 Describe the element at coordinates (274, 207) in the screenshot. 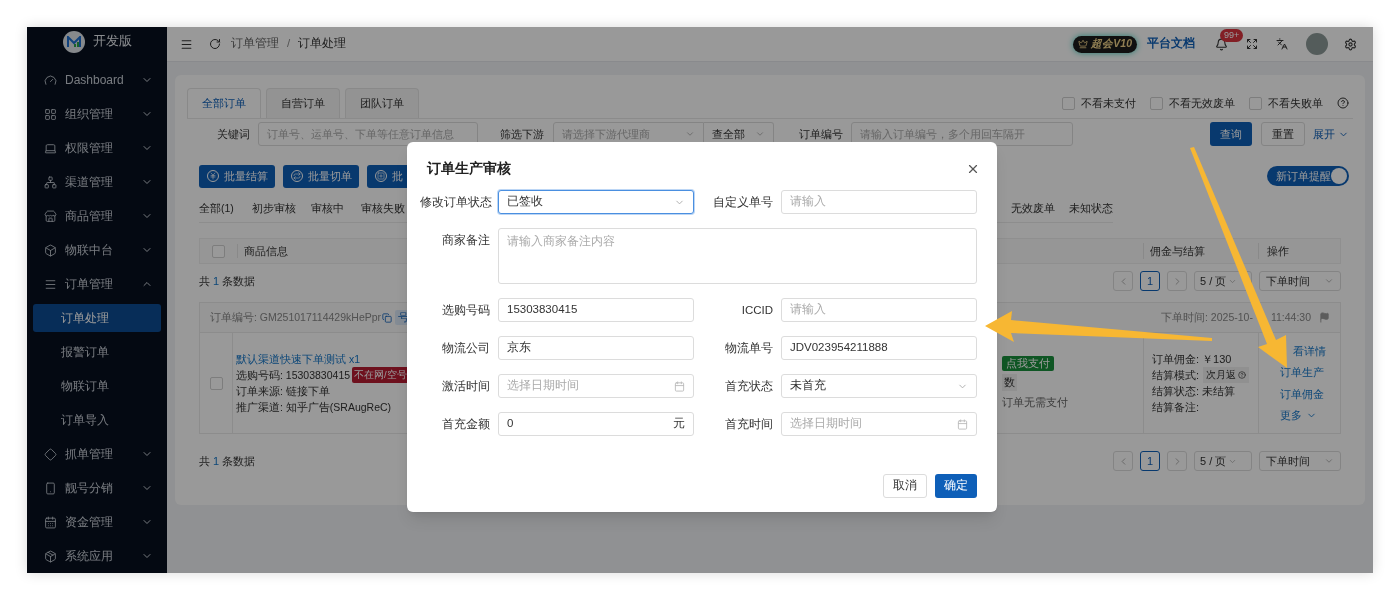

I see `status-tab: 初步审核` at that location.